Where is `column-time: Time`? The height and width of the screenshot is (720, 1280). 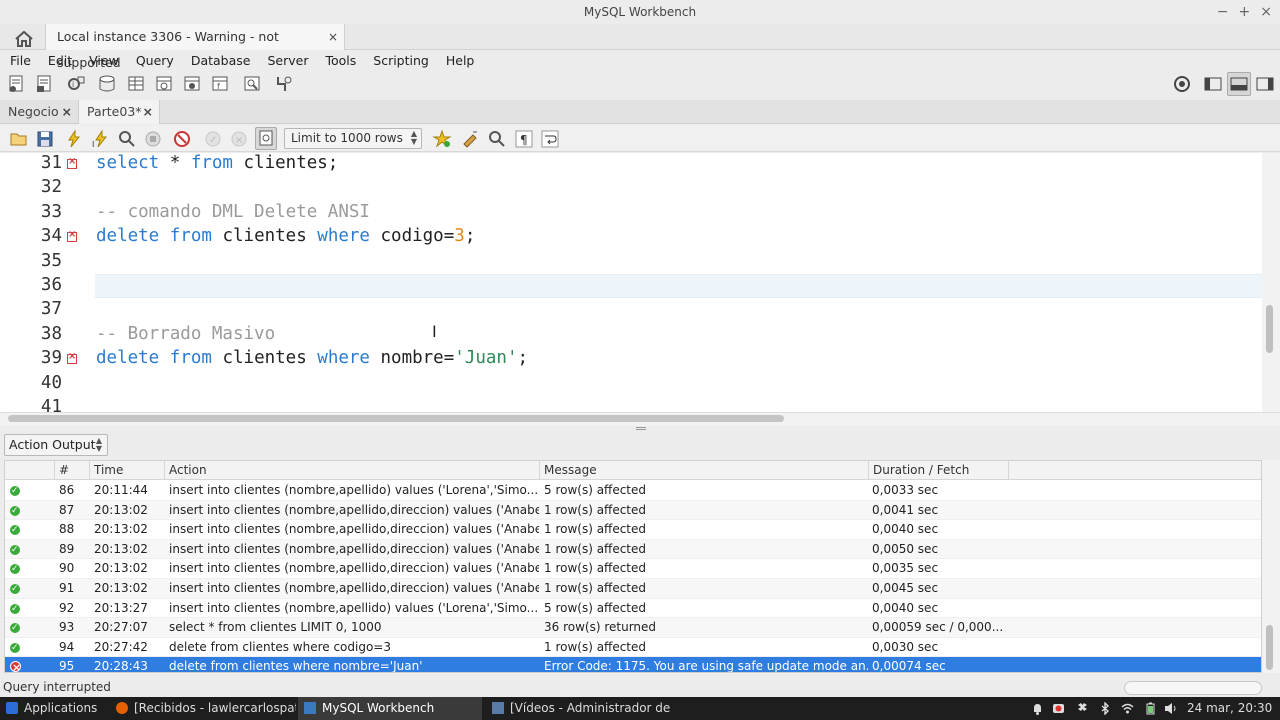
column-time: Time is located at coordinates (127, 470).